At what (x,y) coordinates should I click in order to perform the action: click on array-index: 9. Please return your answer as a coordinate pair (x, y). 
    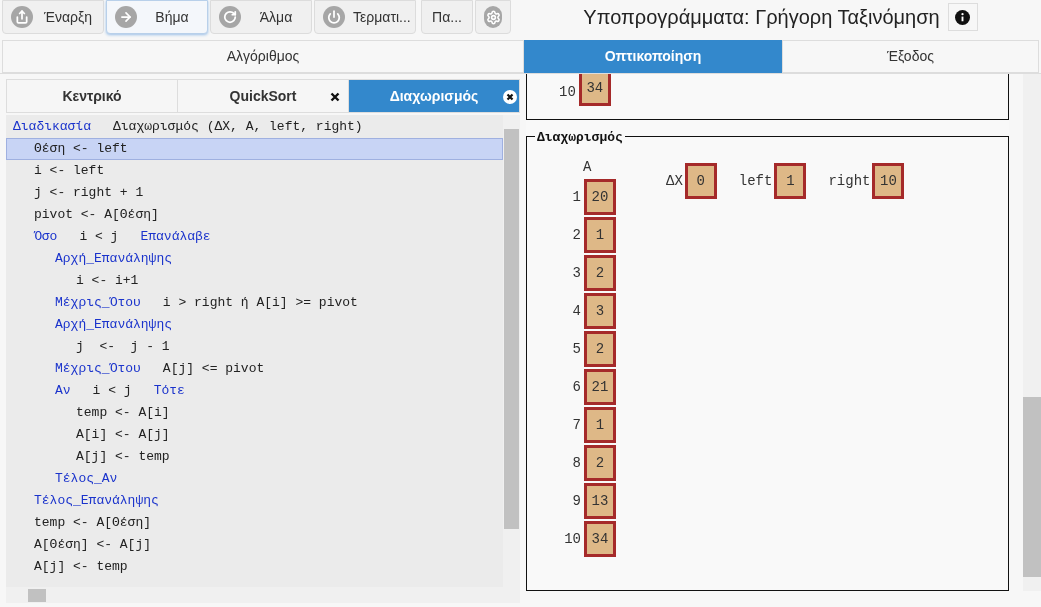
    Looking at the image, I should click on (576, 501).